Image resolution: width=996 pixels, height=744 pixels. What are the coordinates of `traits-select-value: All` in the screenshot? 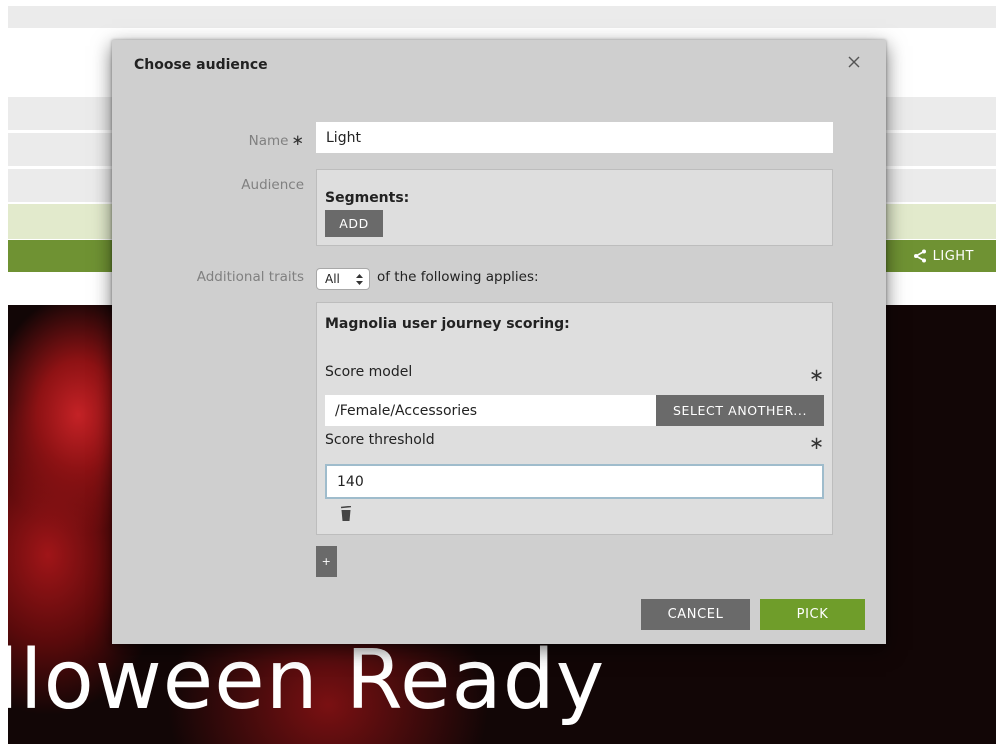 It's located at (332, 279).